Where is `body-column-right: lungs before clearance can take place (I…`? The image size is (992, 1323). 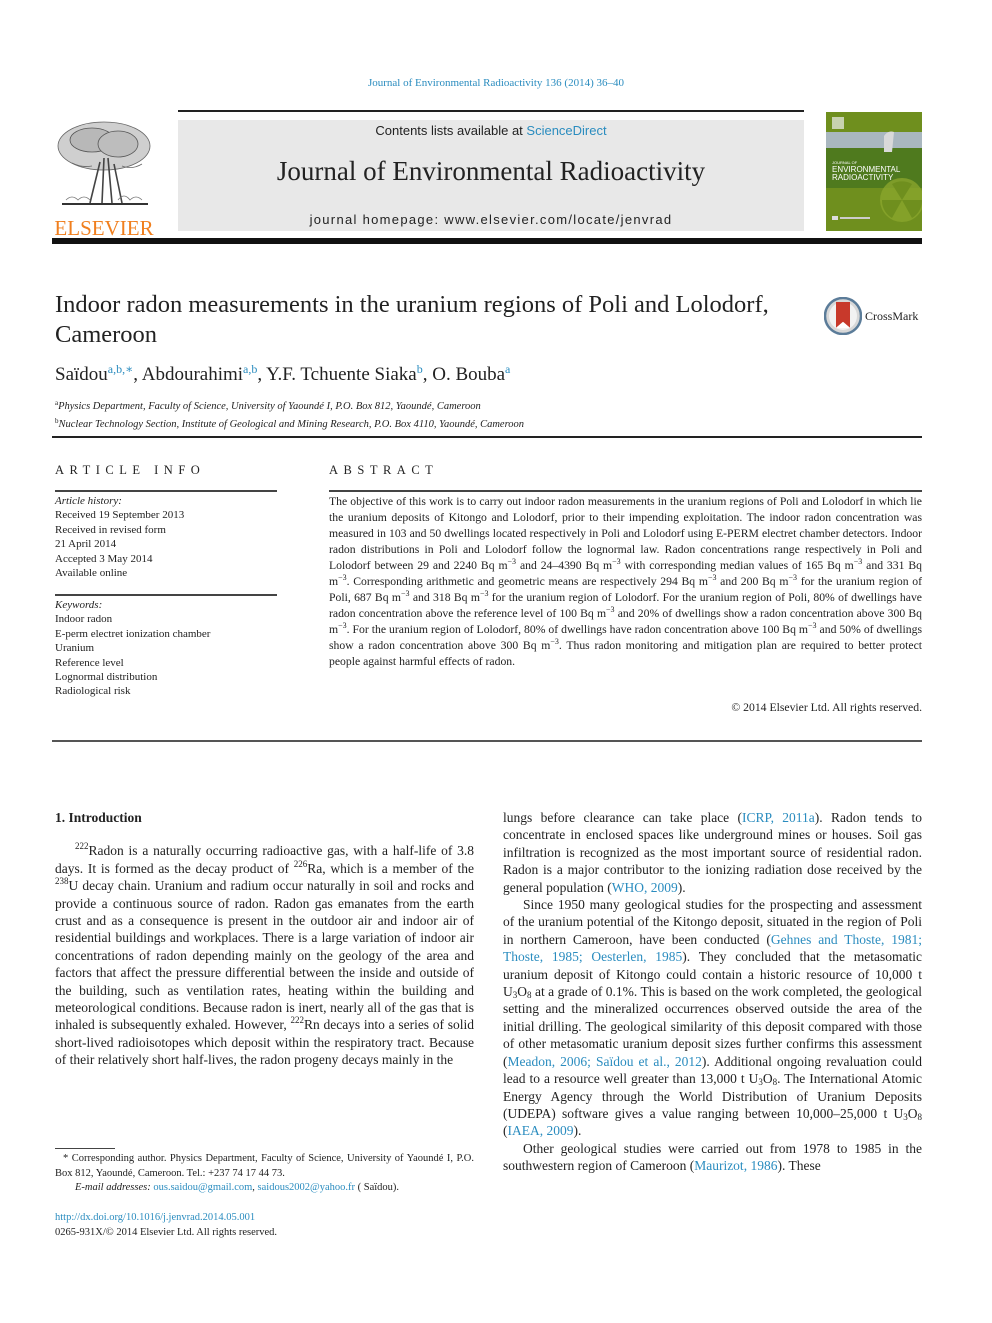
body-column-right: lungs before clearance can take place (I… is located at coordinates (712, 992).